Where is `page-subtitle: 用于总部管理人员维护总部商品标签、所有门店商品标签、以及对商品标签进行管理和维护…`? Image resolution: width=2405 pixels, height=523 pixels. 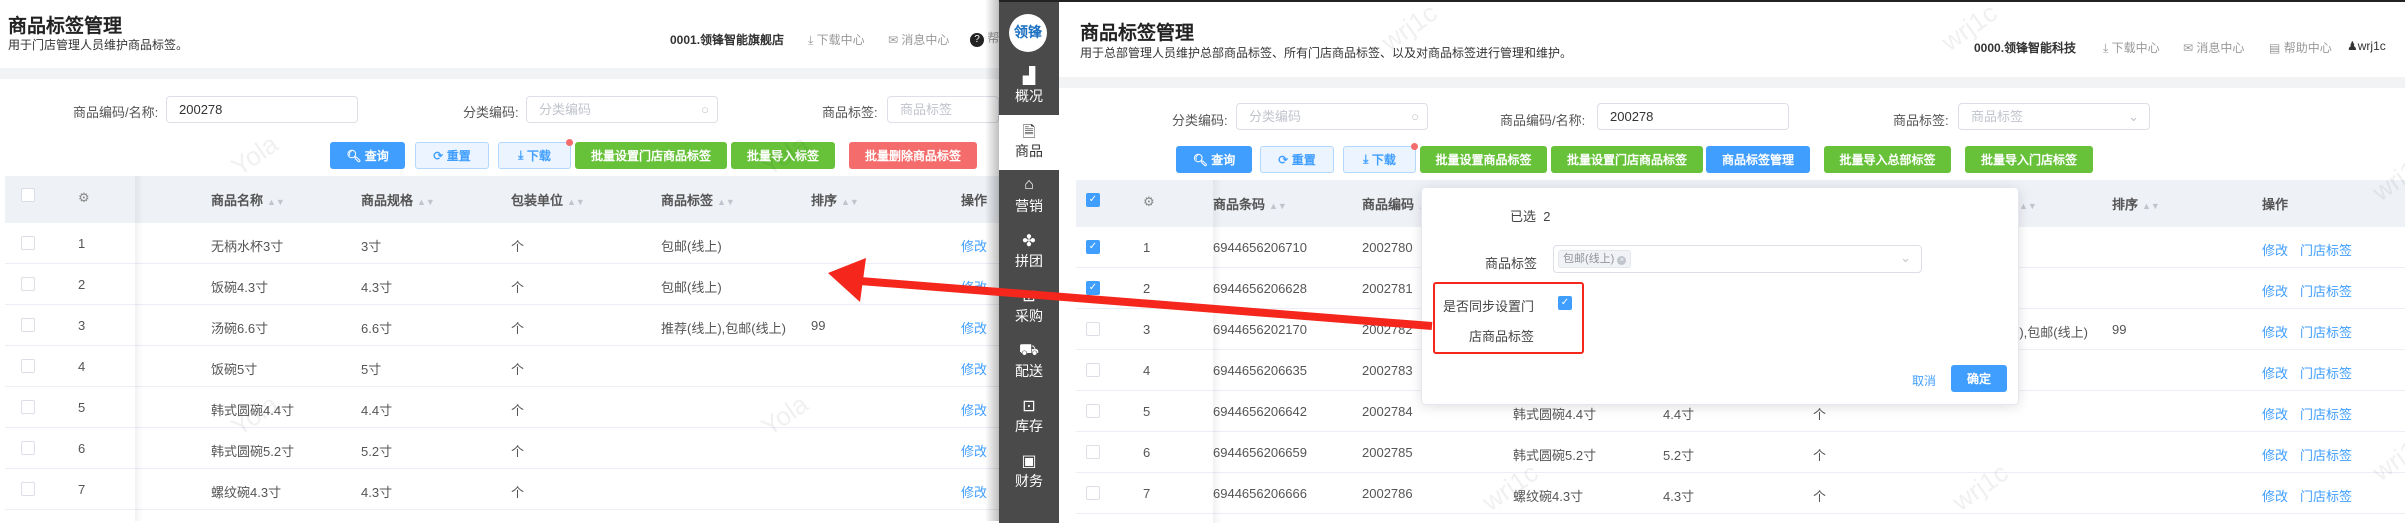 page-subtitle: 用于总部管理人员维护总部商品标签、所有门店商品标签、以及对商品标签进行管理和维护… is located at coordinates (1326, 53).